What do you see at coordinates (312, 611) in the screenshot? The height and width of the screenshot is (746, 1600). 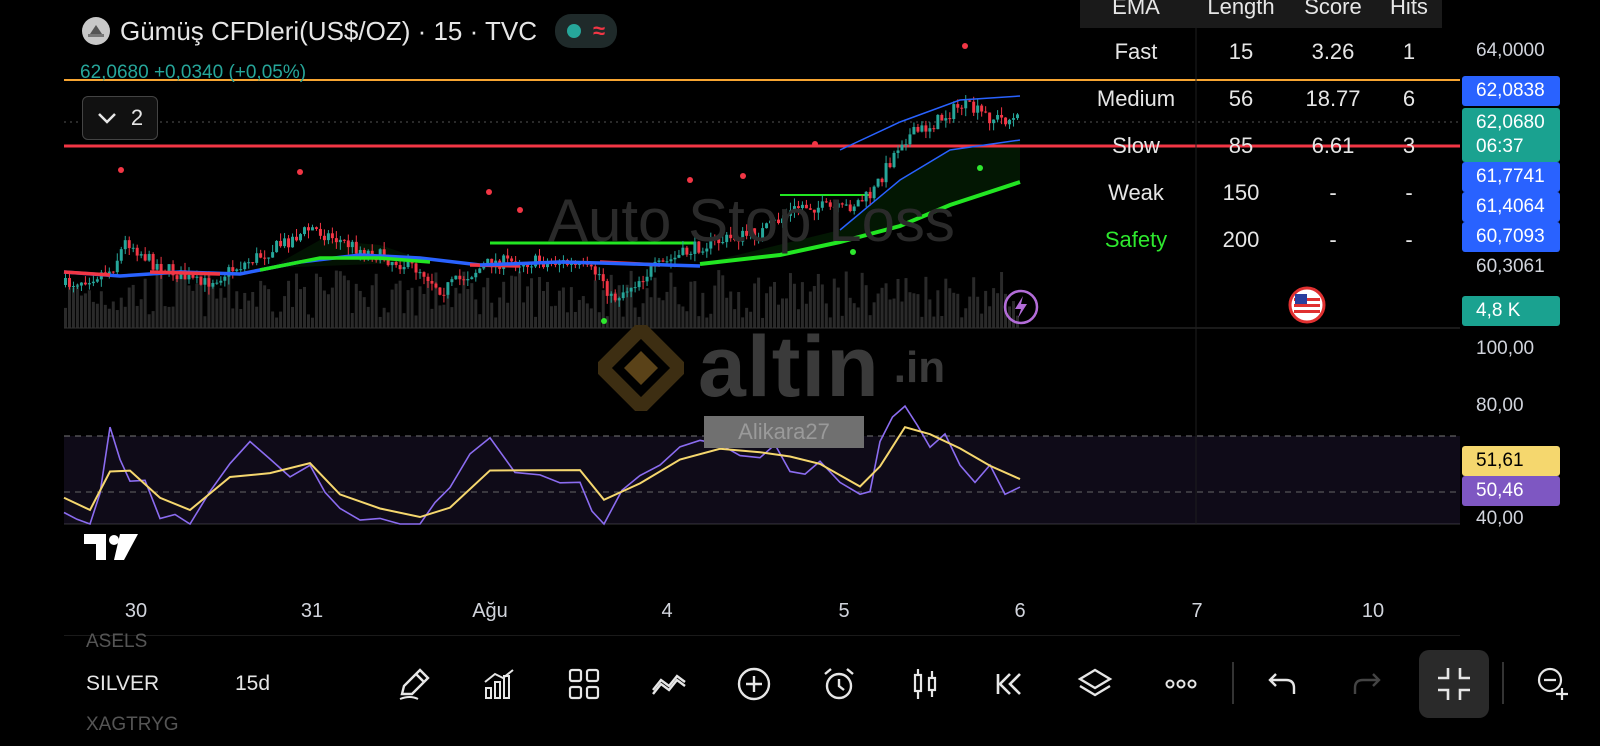 I see `date-label: 31` at bounding box center [312, 611].